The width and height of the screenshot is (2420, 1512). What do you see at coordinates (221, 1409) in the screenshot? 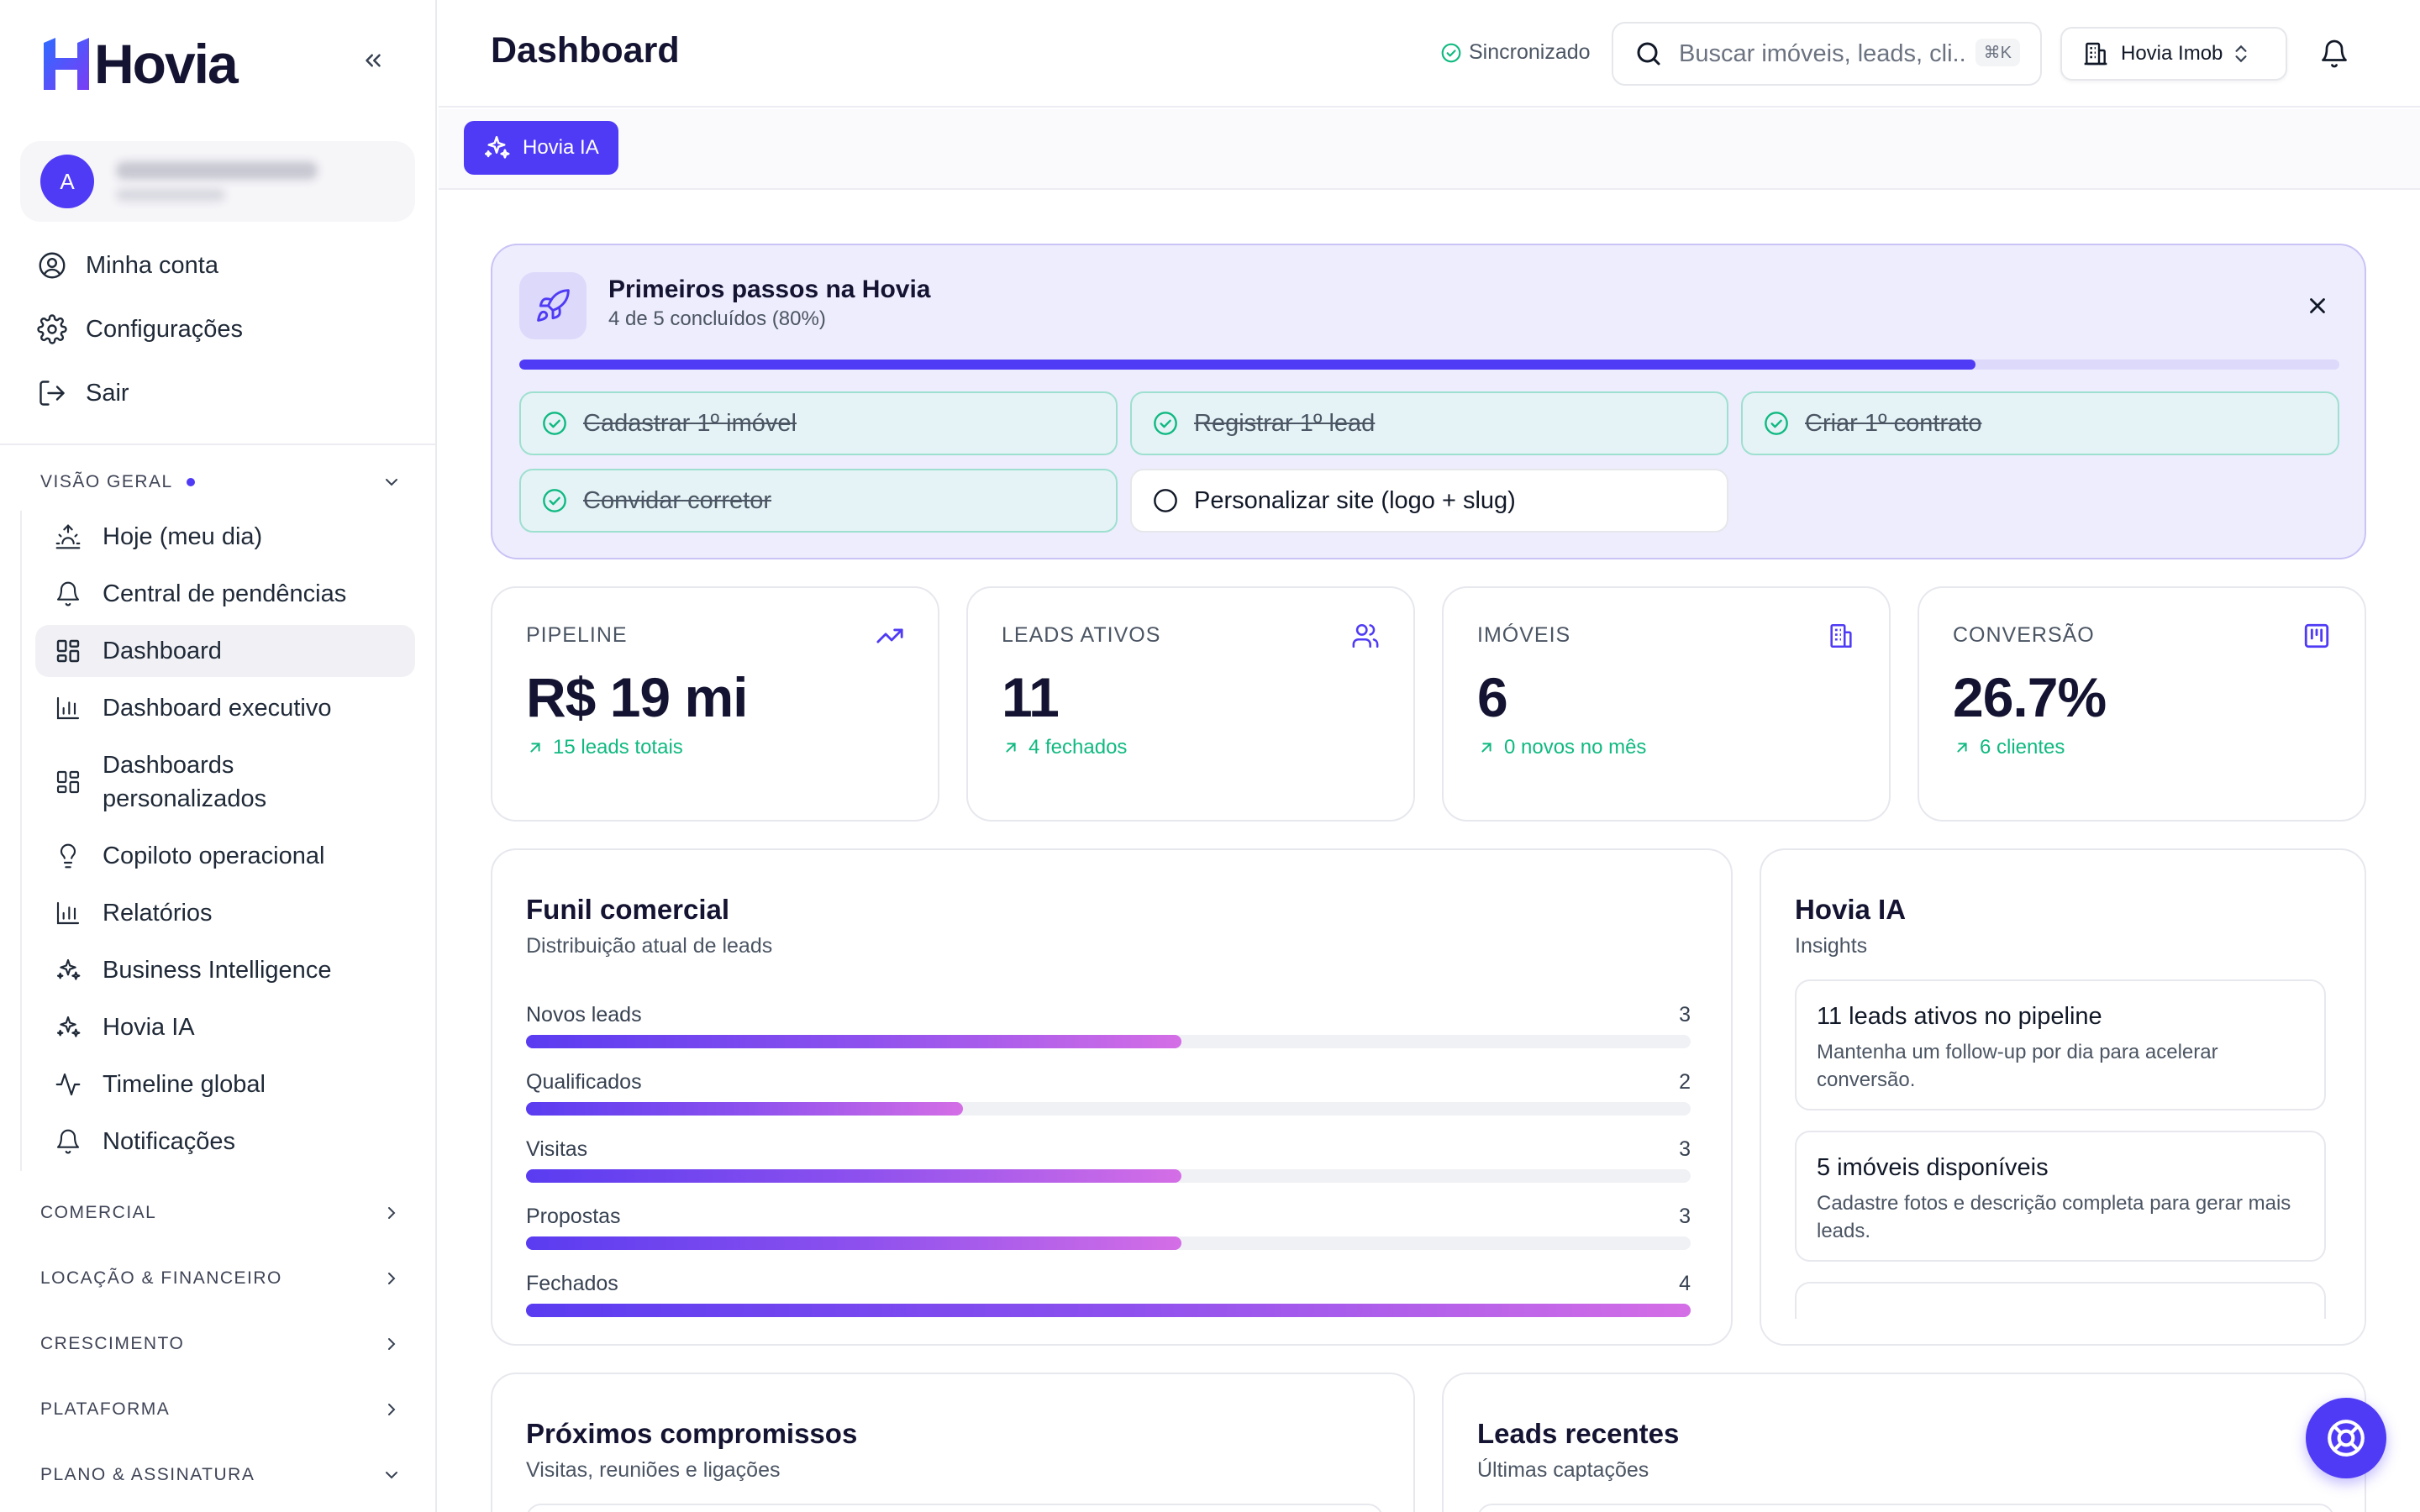
I see `section-platform-toggle: PLATAFORMA` at bounding box center [221, 1409].